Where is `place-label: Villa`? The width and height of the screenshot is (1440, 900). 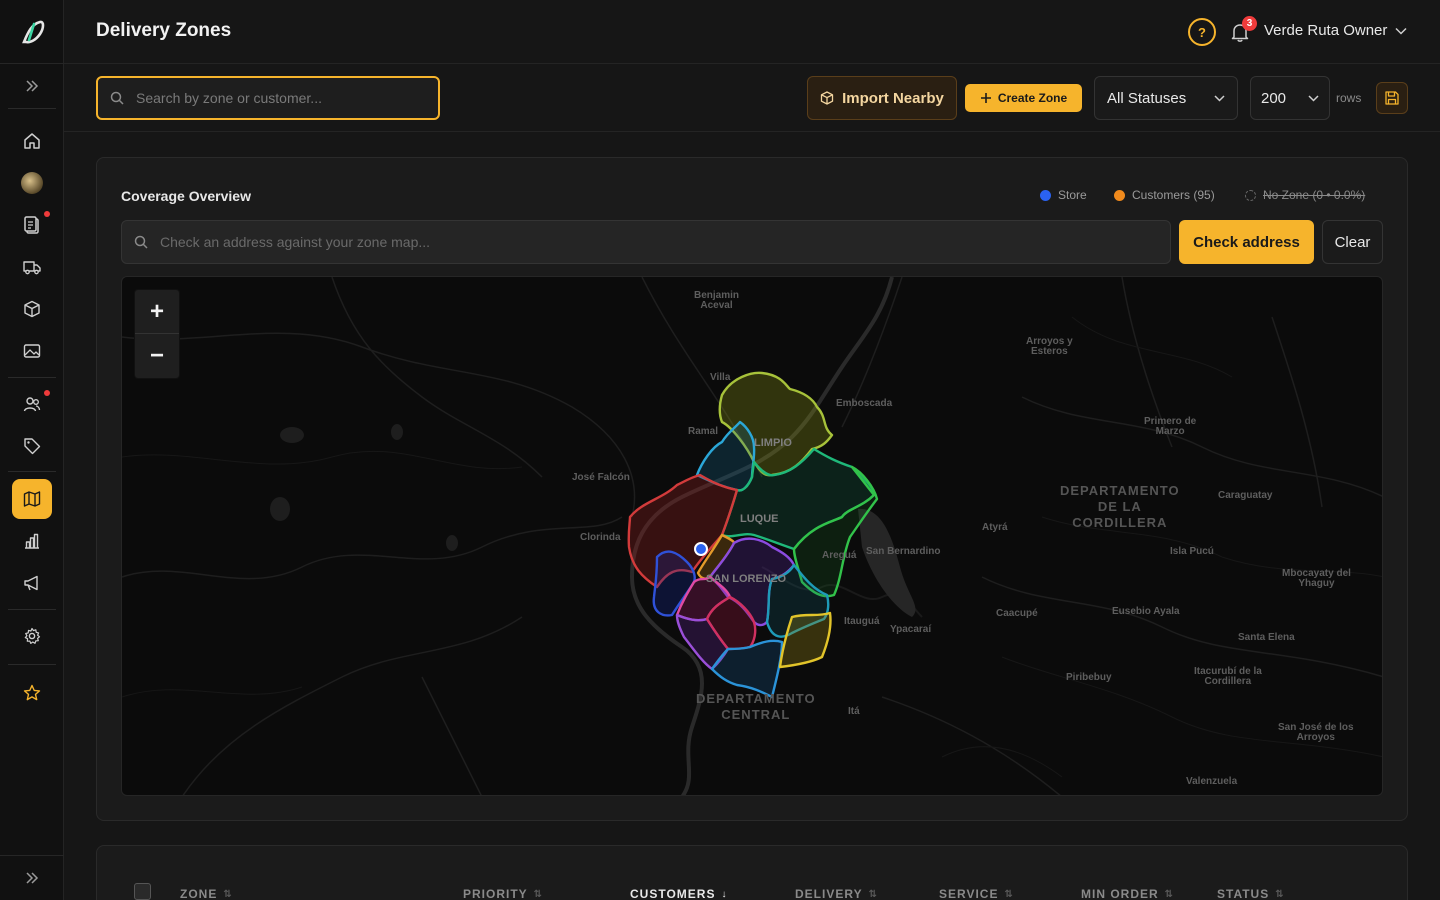 place-label: Villa is located at coordinates (720, 377).